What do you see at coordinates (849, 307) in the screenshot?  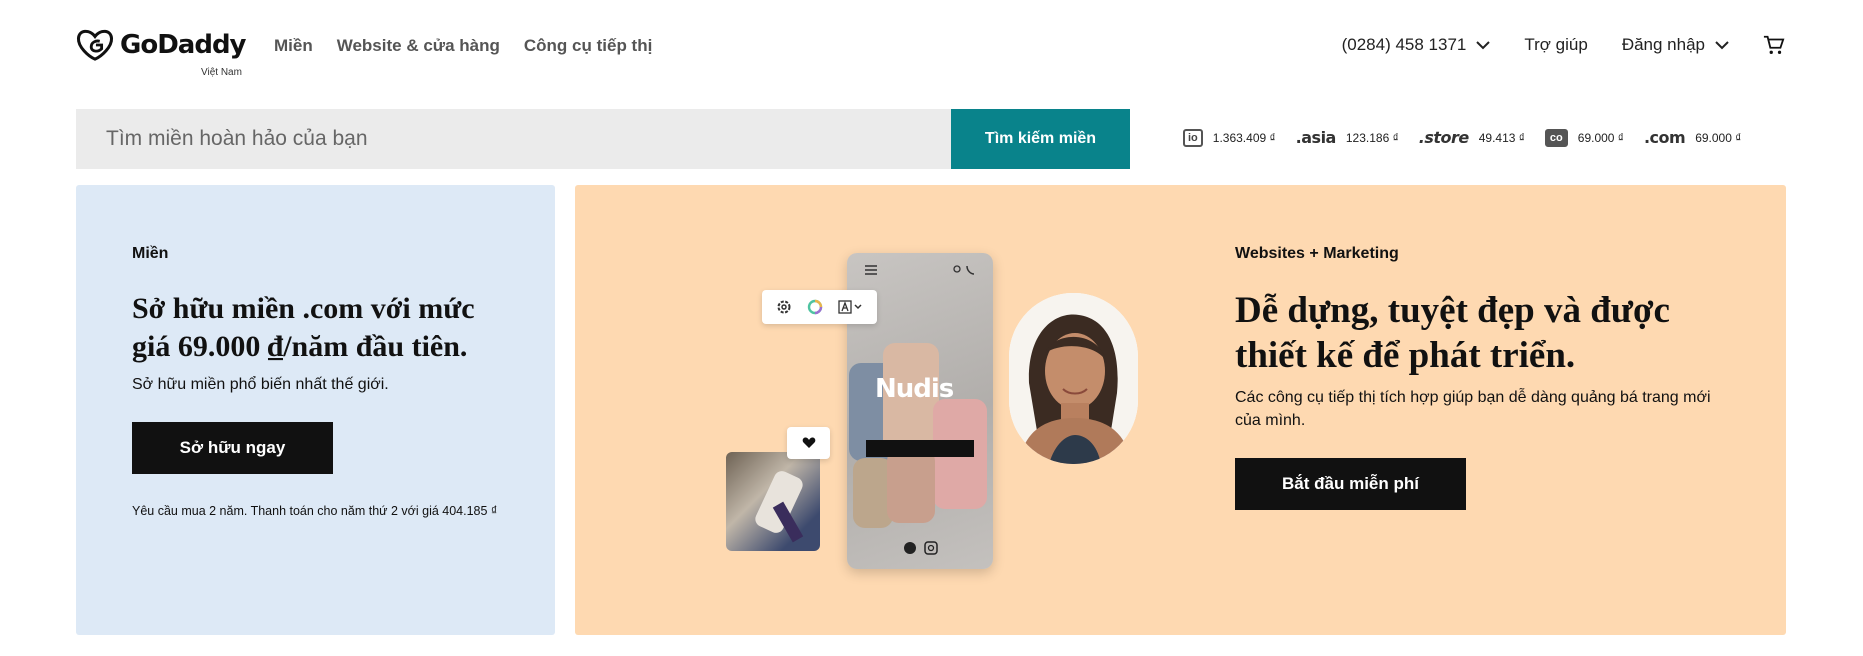 I see `font-style-icon` at bounding box center [849, 307].